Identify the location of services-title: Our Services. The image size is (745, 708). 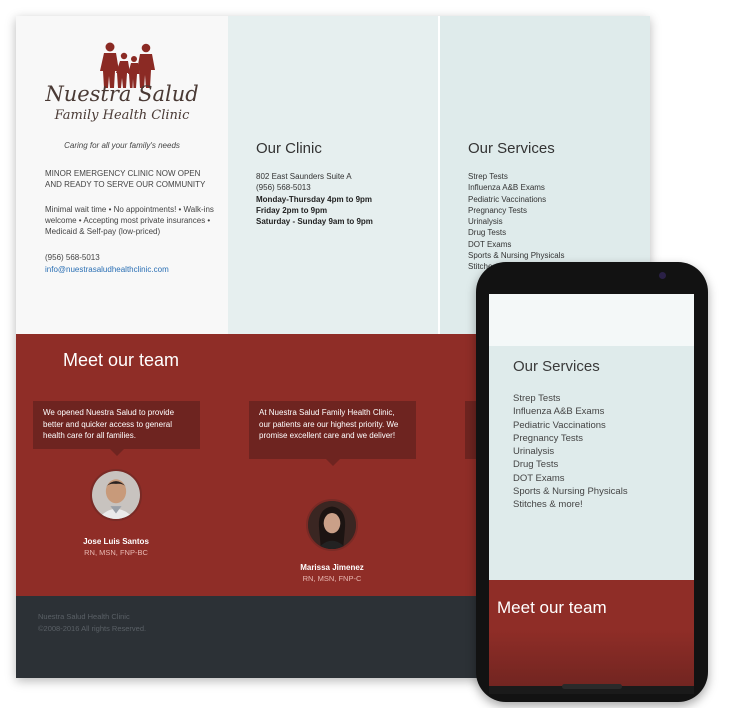
(511, 148).